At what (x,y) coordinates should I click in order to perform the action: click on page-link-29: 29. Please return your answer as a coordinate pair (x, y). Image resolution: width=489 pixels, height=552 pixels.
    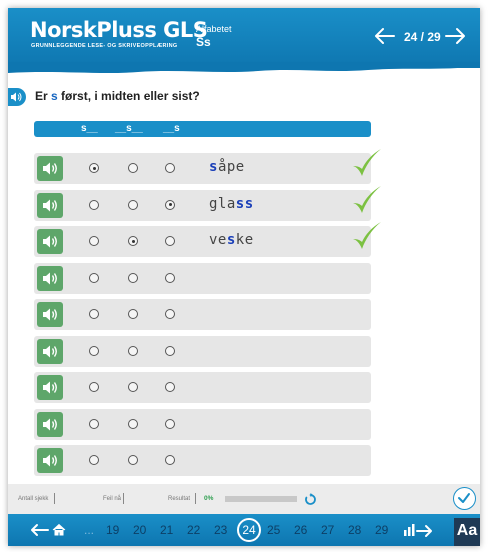
    Looking at the image, I should click on (381, 530).